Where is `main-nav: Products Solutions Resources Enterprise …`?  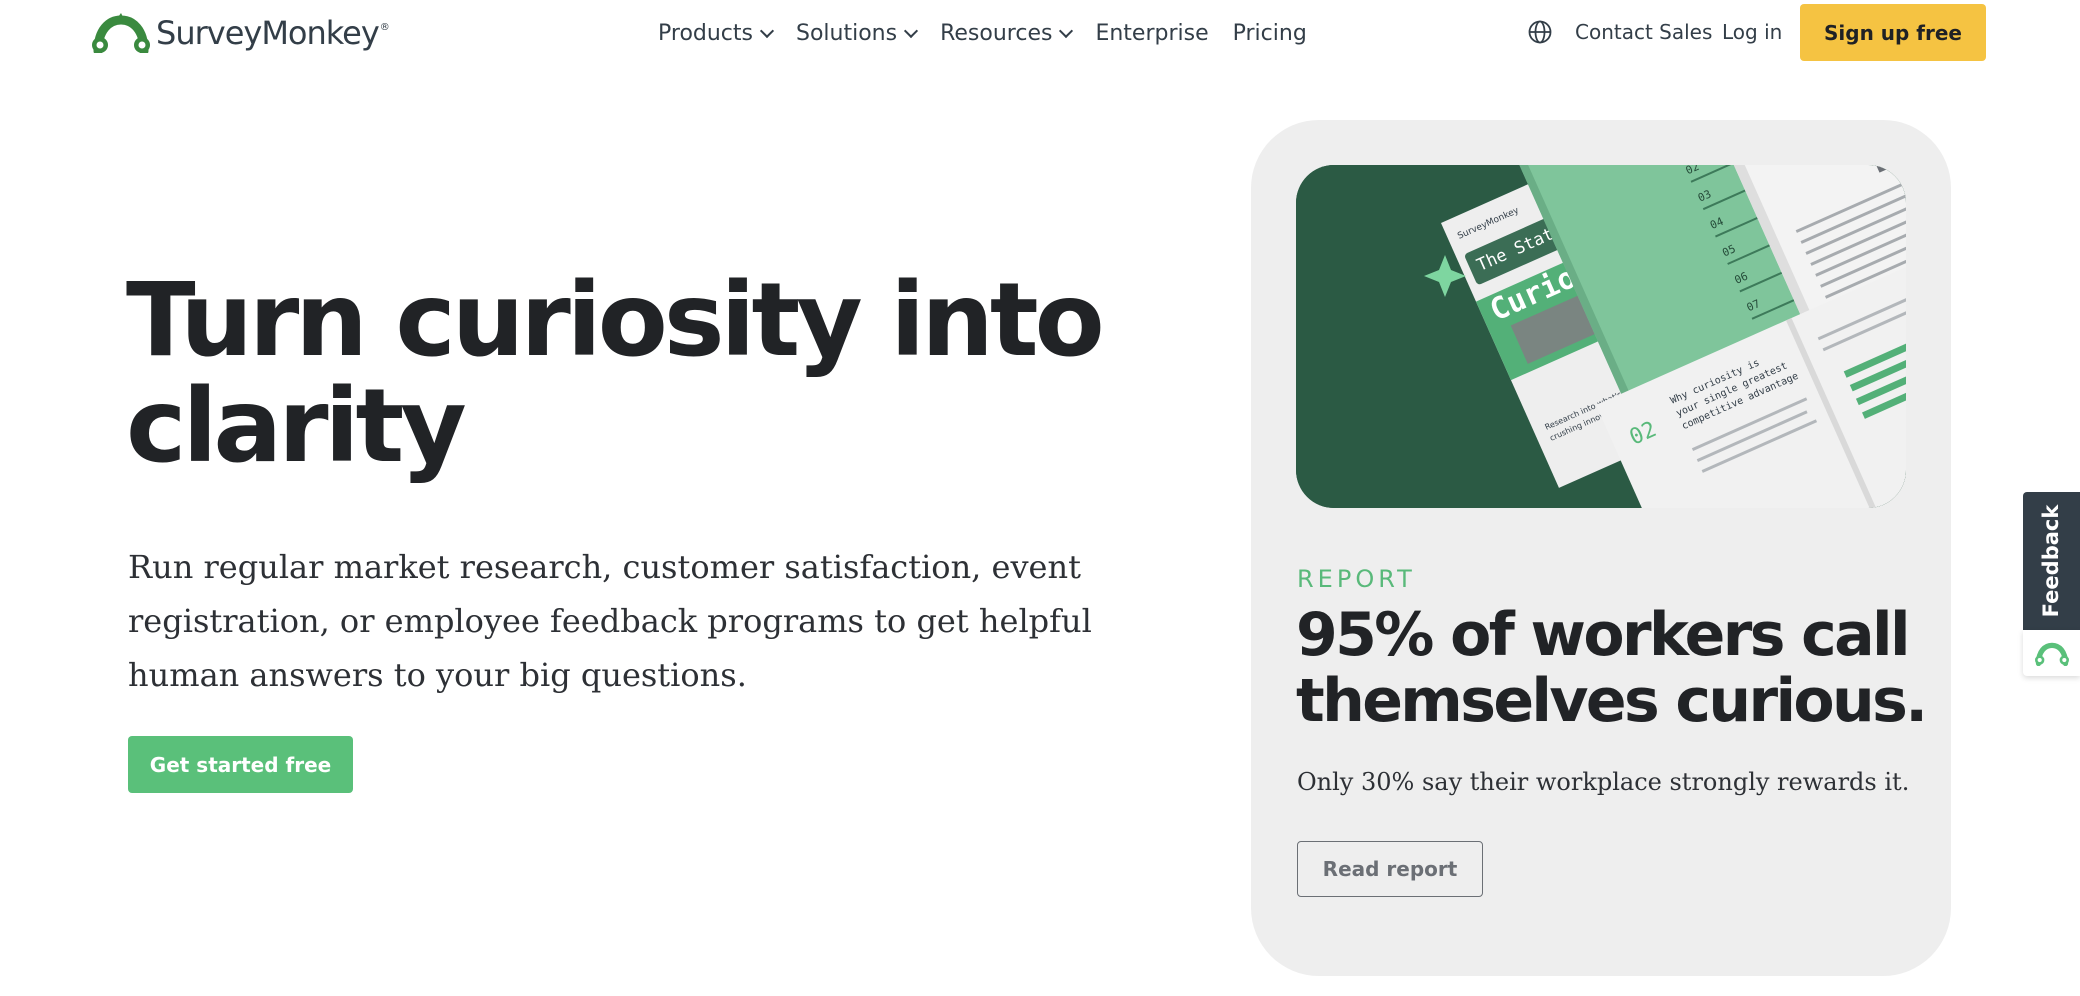
main-nav: Products Solutions Resources Enterprise … is located at coordinates (982, 33).